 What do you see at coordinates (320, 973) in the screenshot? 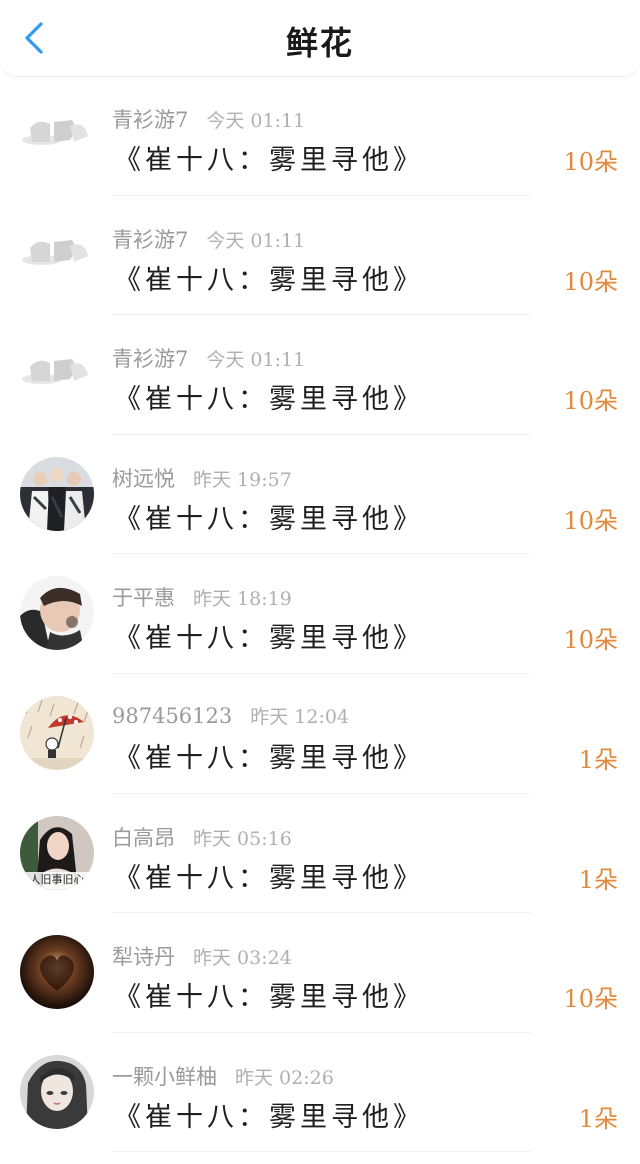
I see `list-item: 犁诗丹 昨天 03:24 《崔十八：雾里寻他》 10朵` at bounding box center [320, 973].